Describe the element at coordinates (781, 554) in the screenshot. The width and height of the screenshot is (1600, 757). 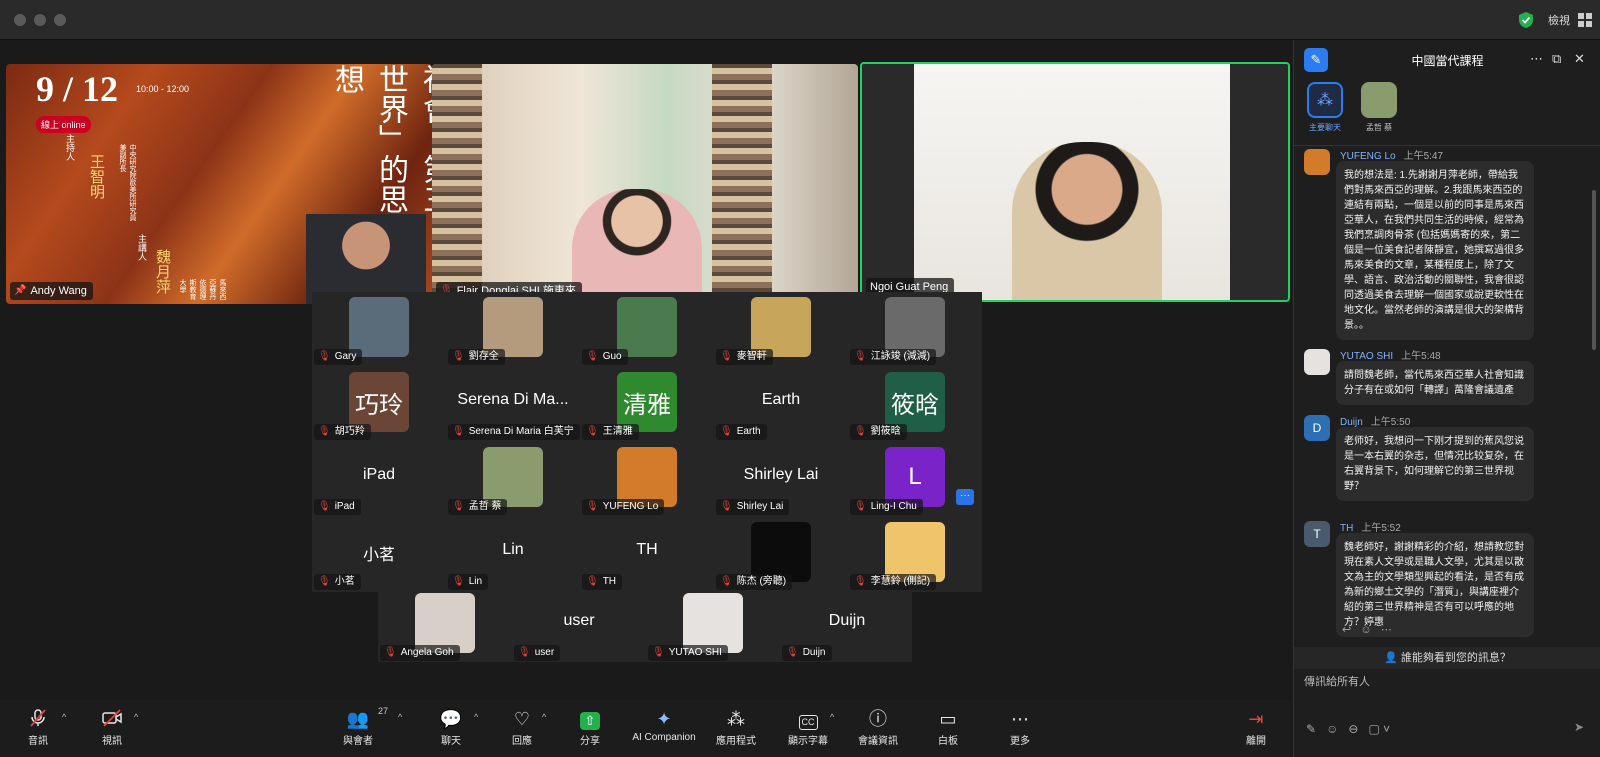
I see `gallery-tile: 🎙 陈杰 (旁聽)` at that location.